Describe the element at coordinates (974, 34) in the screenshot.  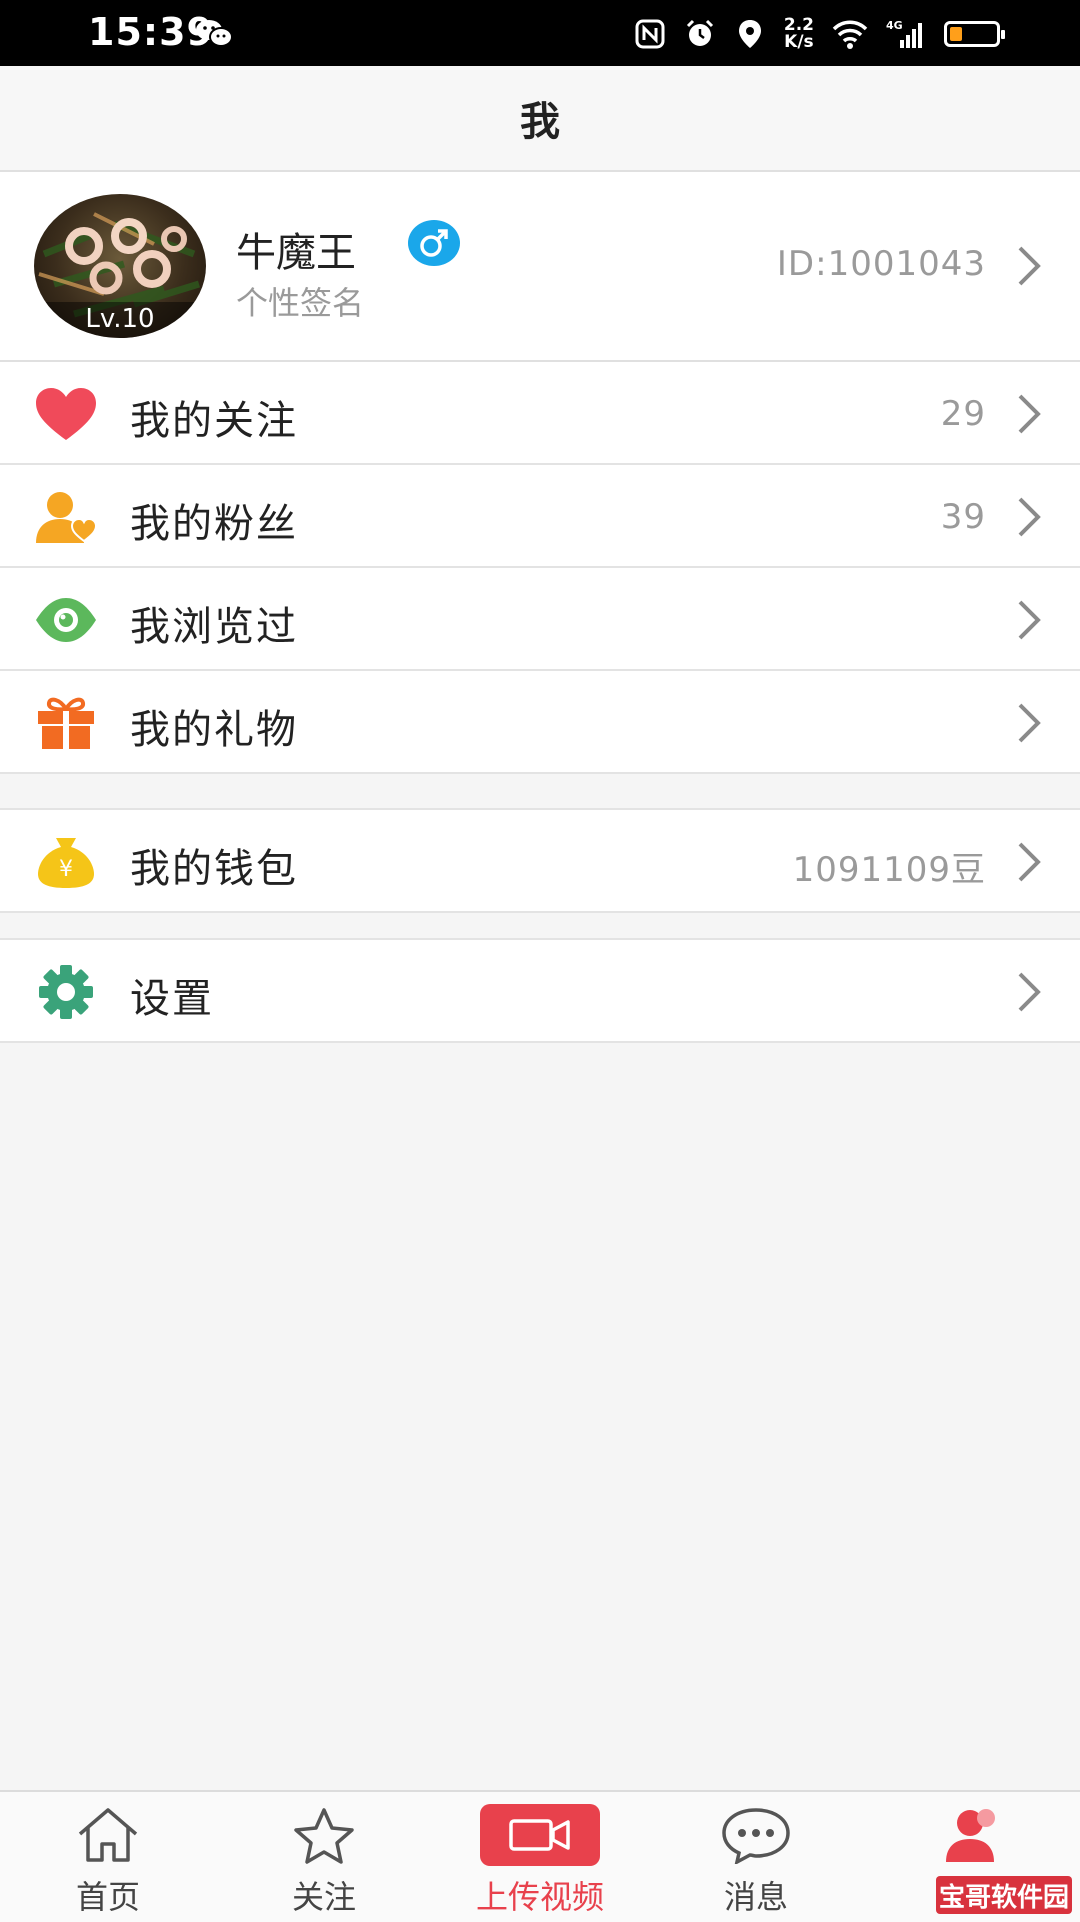
I see `battery-icon` at that location.